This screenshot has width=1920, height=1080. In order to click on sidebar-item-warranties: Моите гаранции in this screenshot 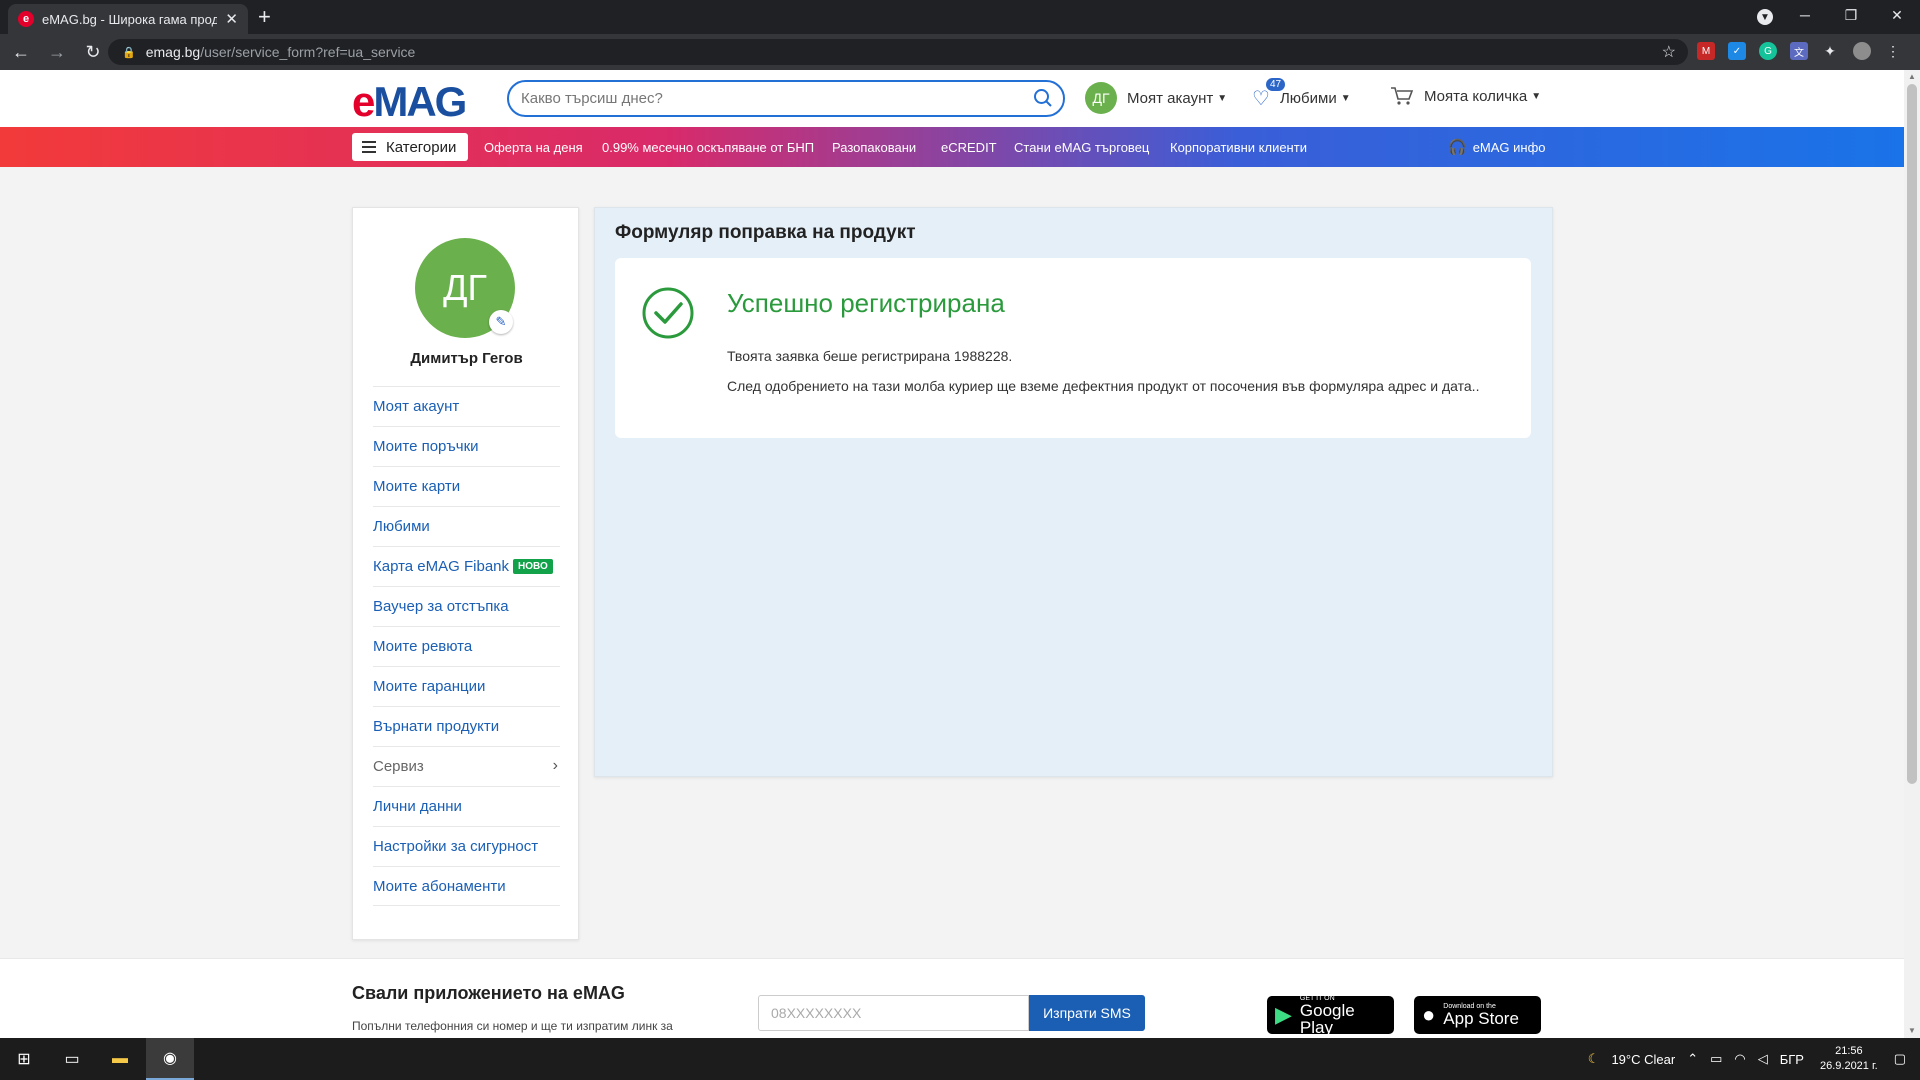, I will do `click(466, 686)`.